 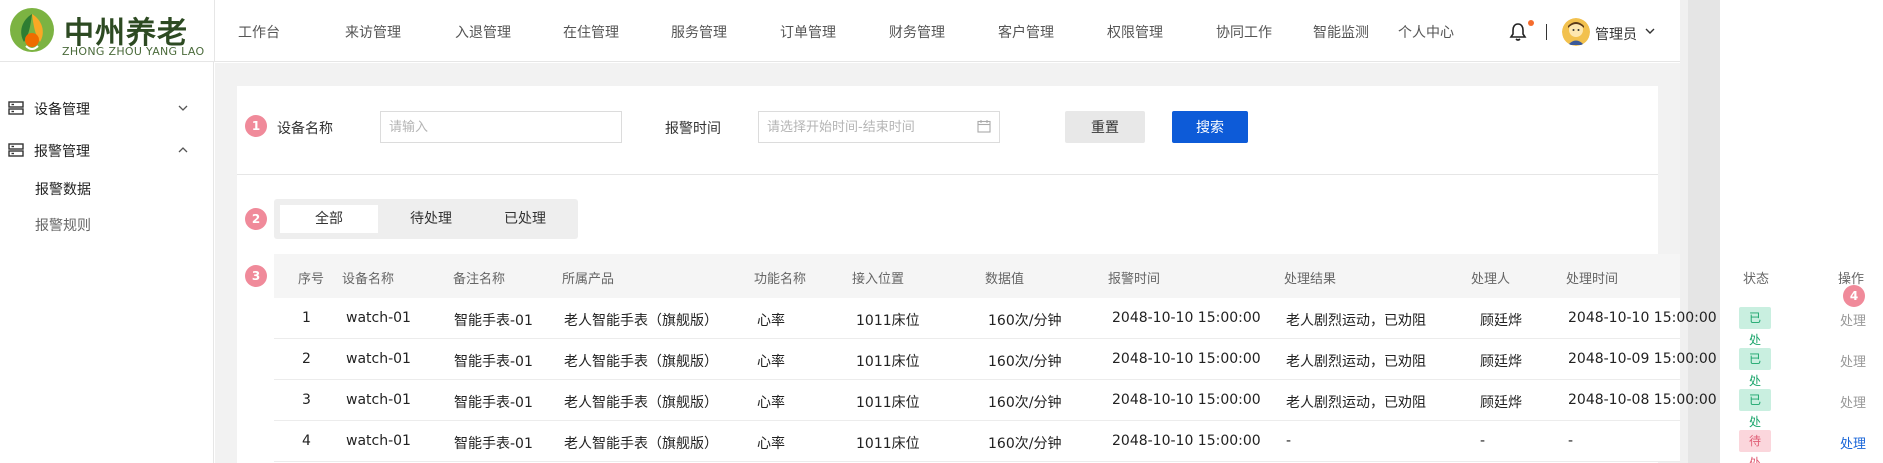 I want to click on cell-index: 4, so click(x=306, y=441).